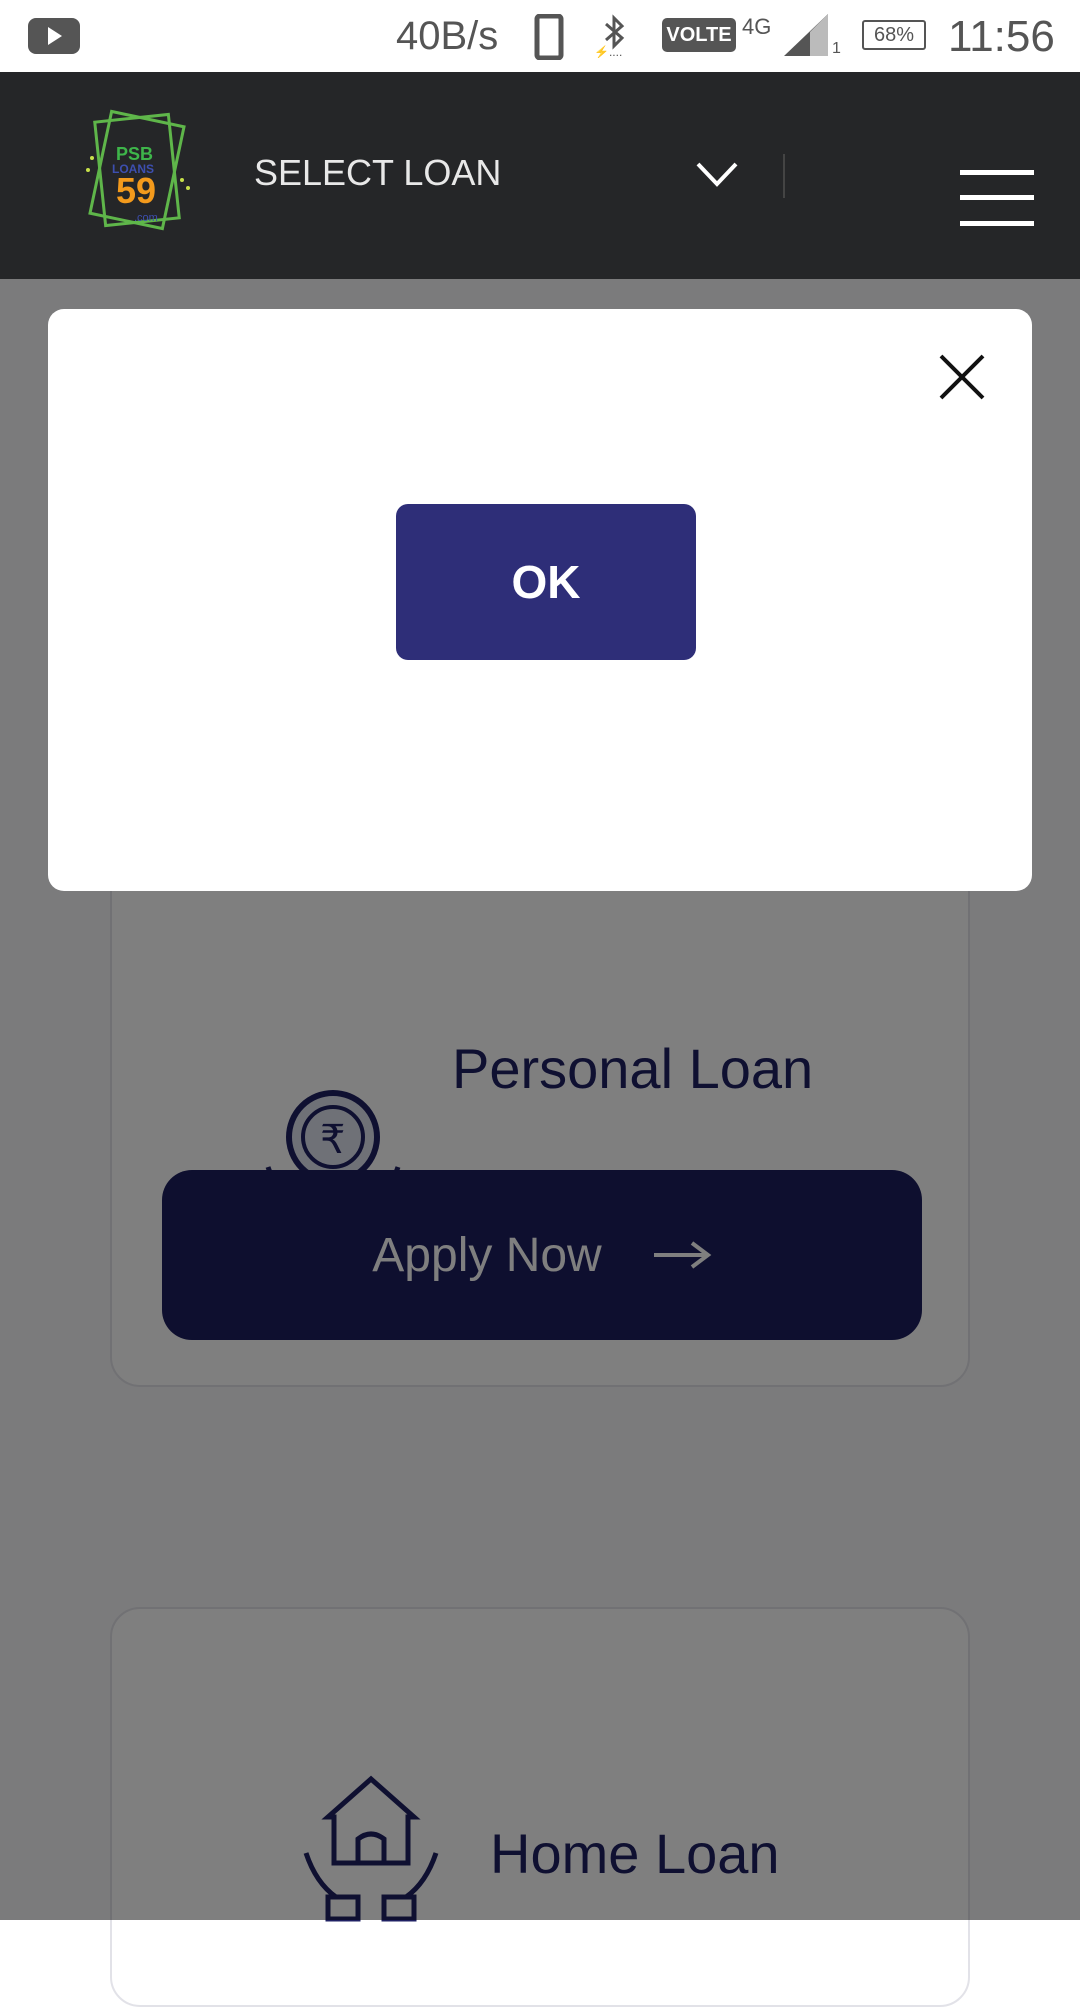 Image resolution: width=1080 pixels, height=2007 pixels. Describe the element at coordinates (146, 218) in the screenshot. I see `logo-suffix: .com` at that location.